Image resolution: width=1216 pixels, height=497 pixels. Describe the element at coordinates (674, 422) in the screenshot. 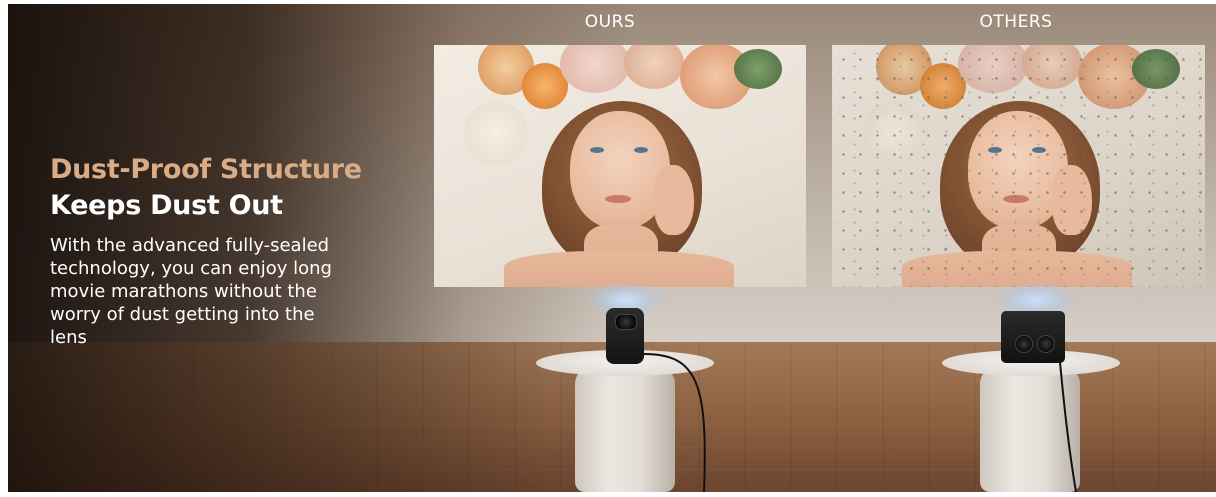

I see `ours-power-cable` at that location.